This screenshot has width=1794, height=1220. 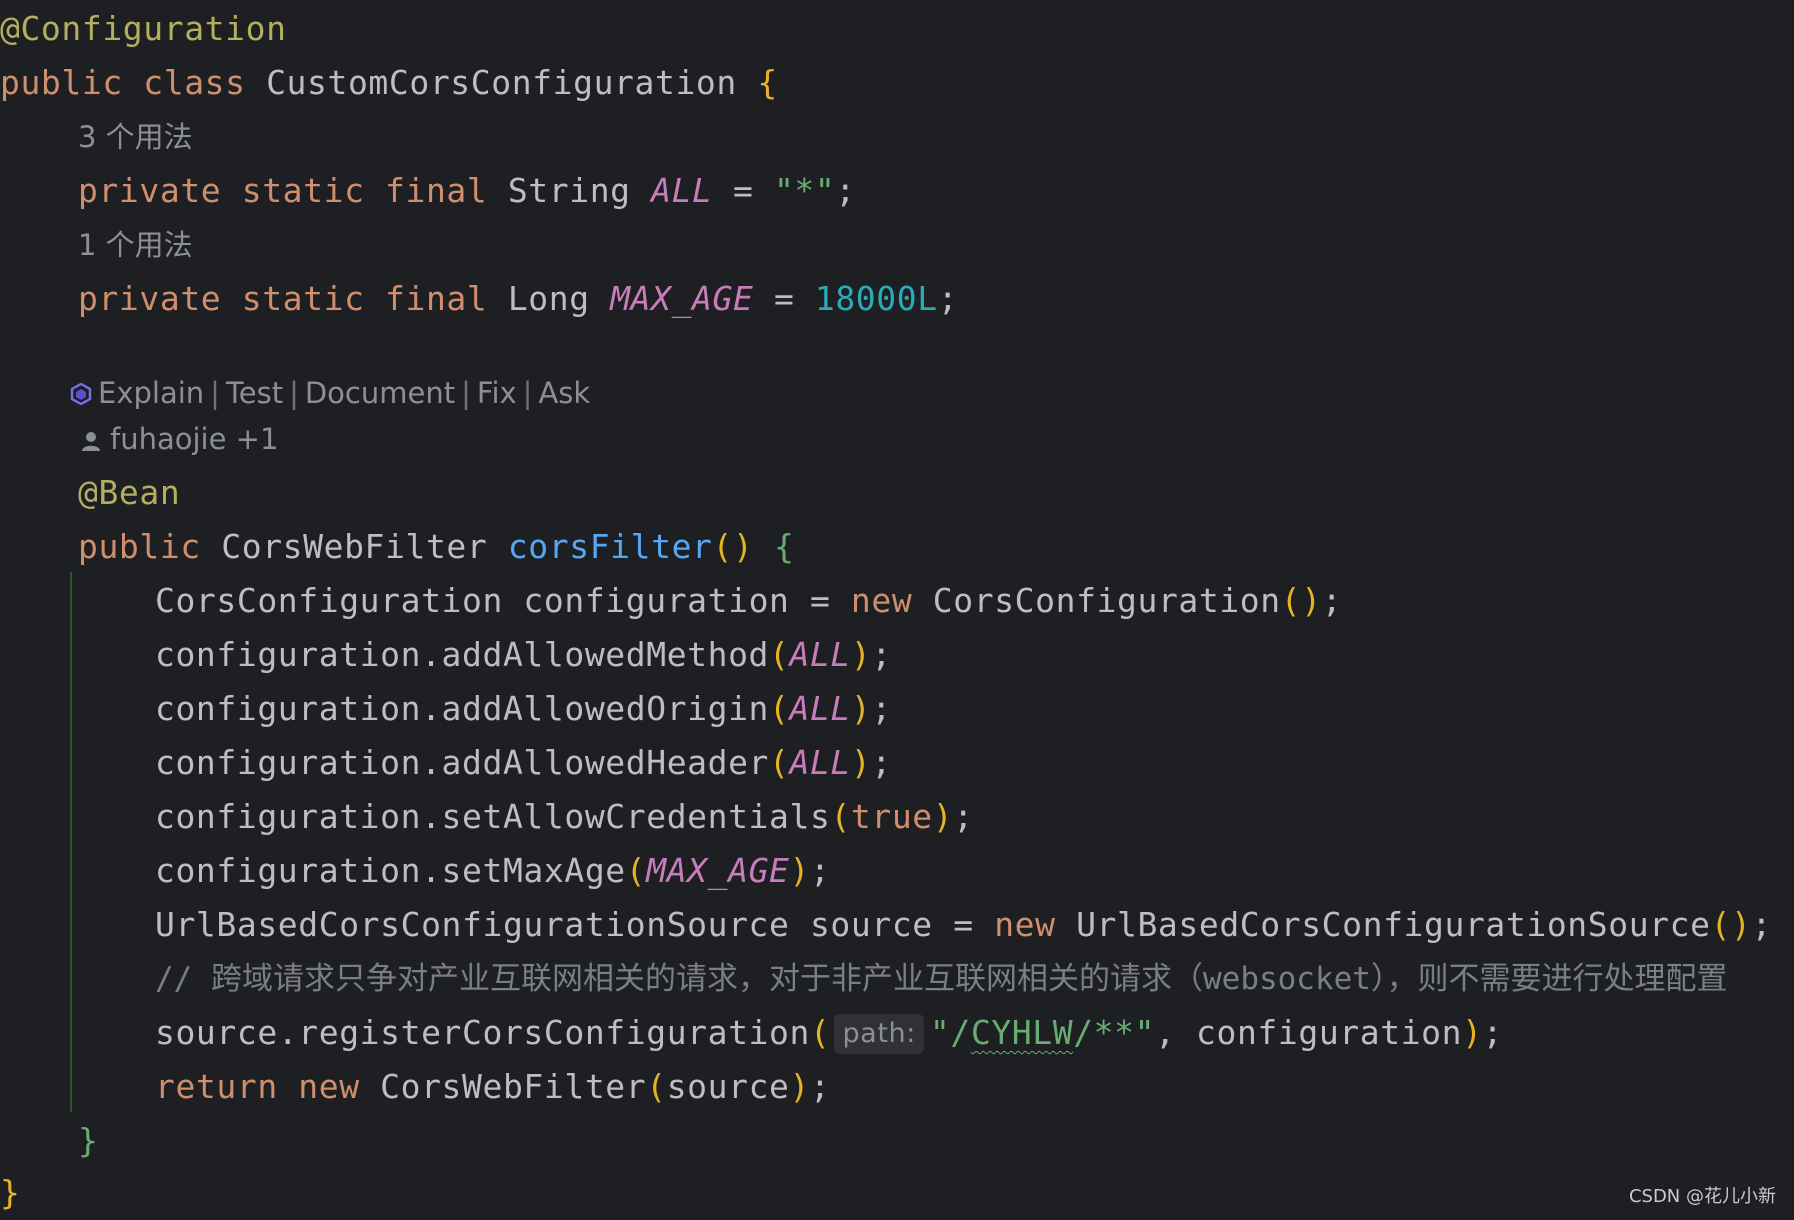 I want to click on call: configuration.addAllowedOrigin, so click(x=462, y=708).